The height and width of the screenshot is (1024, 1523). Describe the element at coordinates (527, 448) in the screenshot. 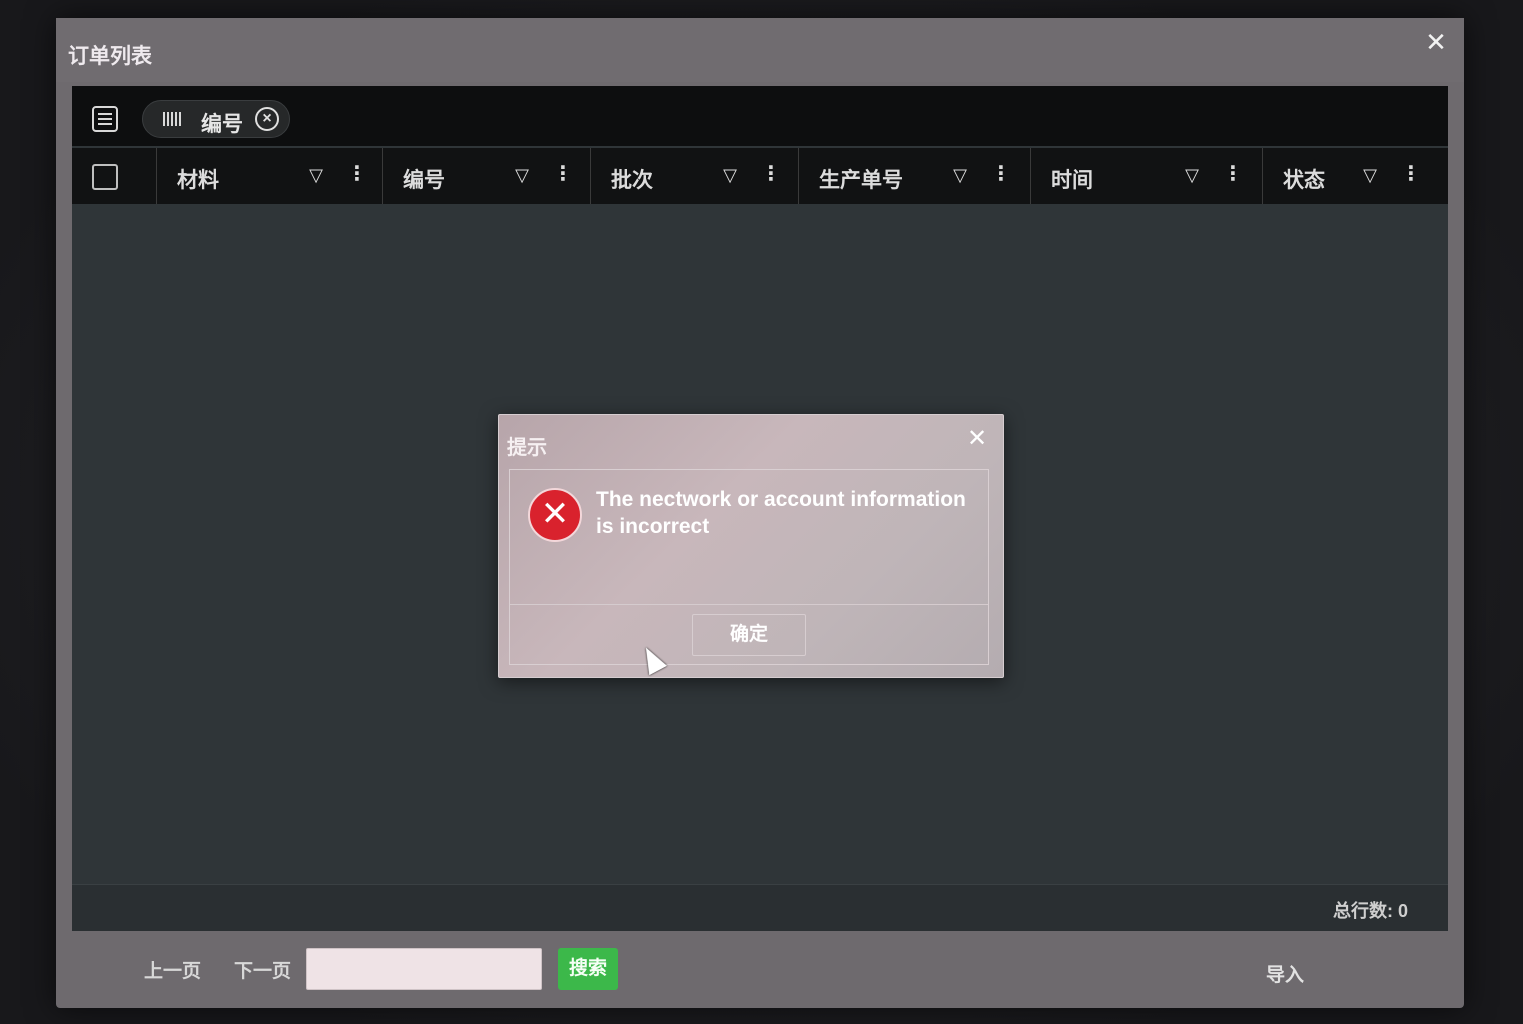

I see `dialog-title: 提示` at that location.